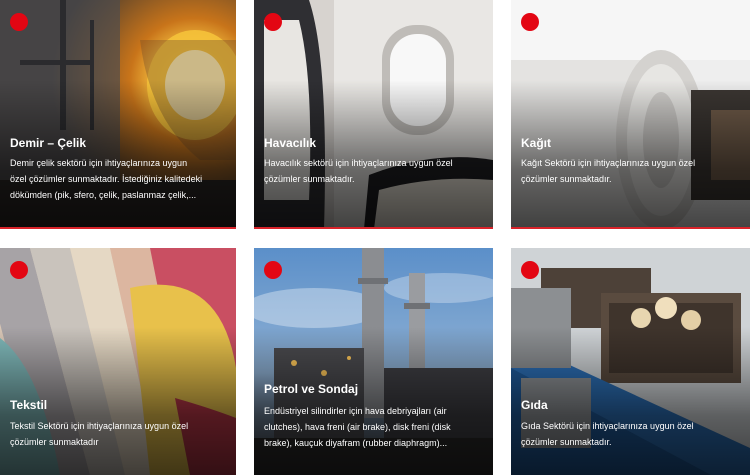 This screenshot has height=475, width=750. What do you see at coordinates (48, 143) in the screenshot?
I see `card-title: Demir – Çelik` at bounding box center [48, 143].